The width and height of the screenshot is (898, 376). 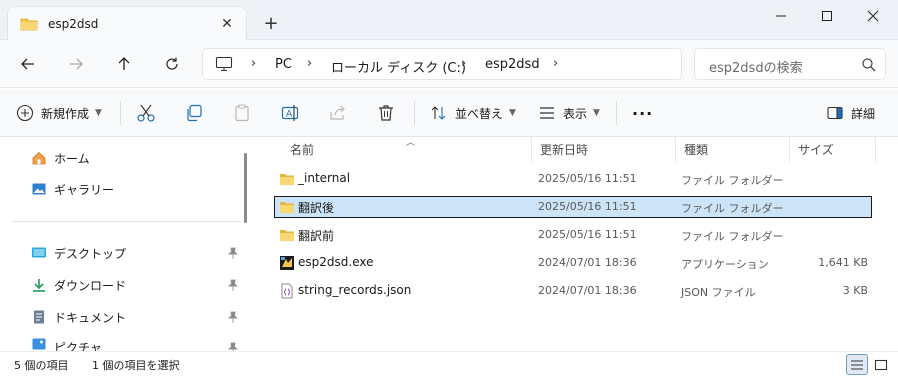 I want to click on rename-button: A, so click(x=290, y=113).